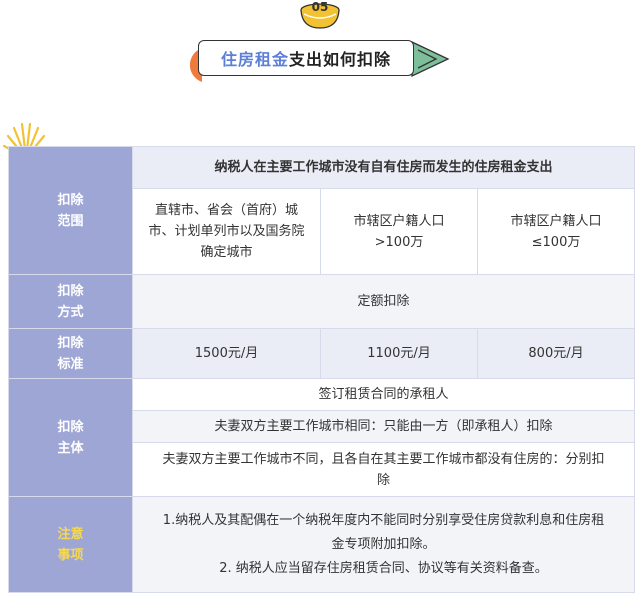  I want to click on row-header-method: 扣除 方式, so click(70, 301).